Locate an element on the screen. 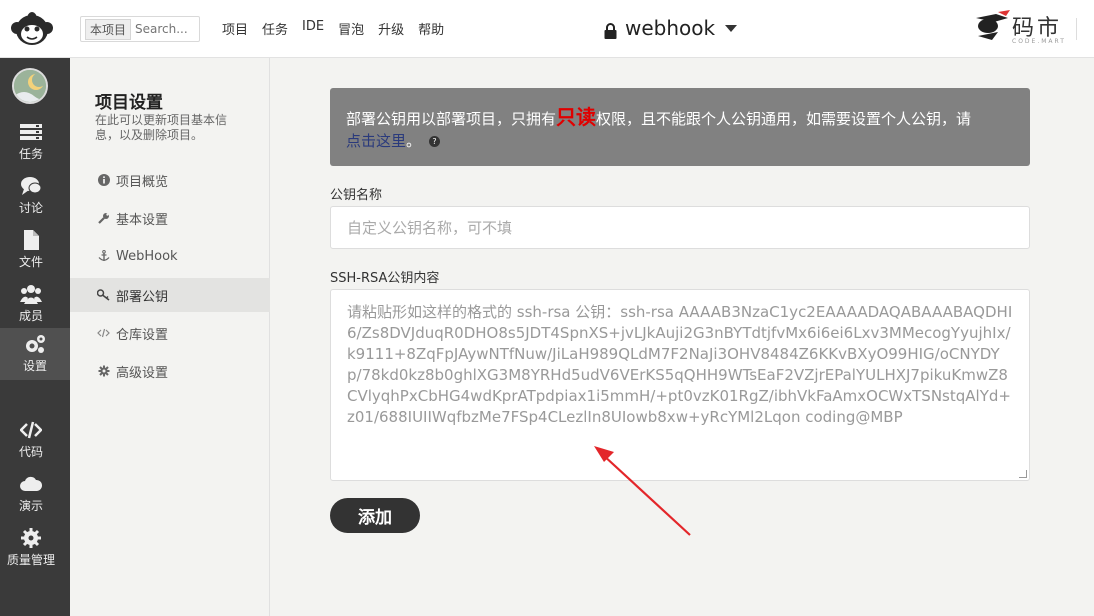  sidebar-item-code: 代码 is located at coordinates (31, 439).